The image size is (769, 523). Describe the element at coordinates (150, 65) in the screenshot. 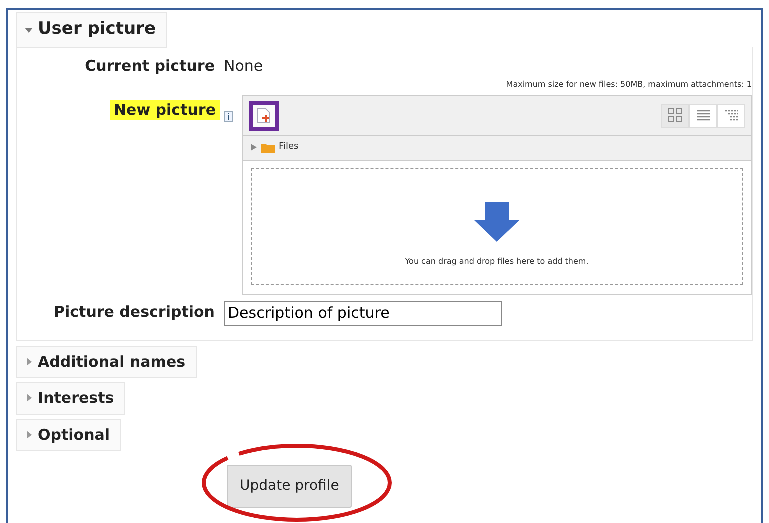

I see `field-label: Current picture` at that location.